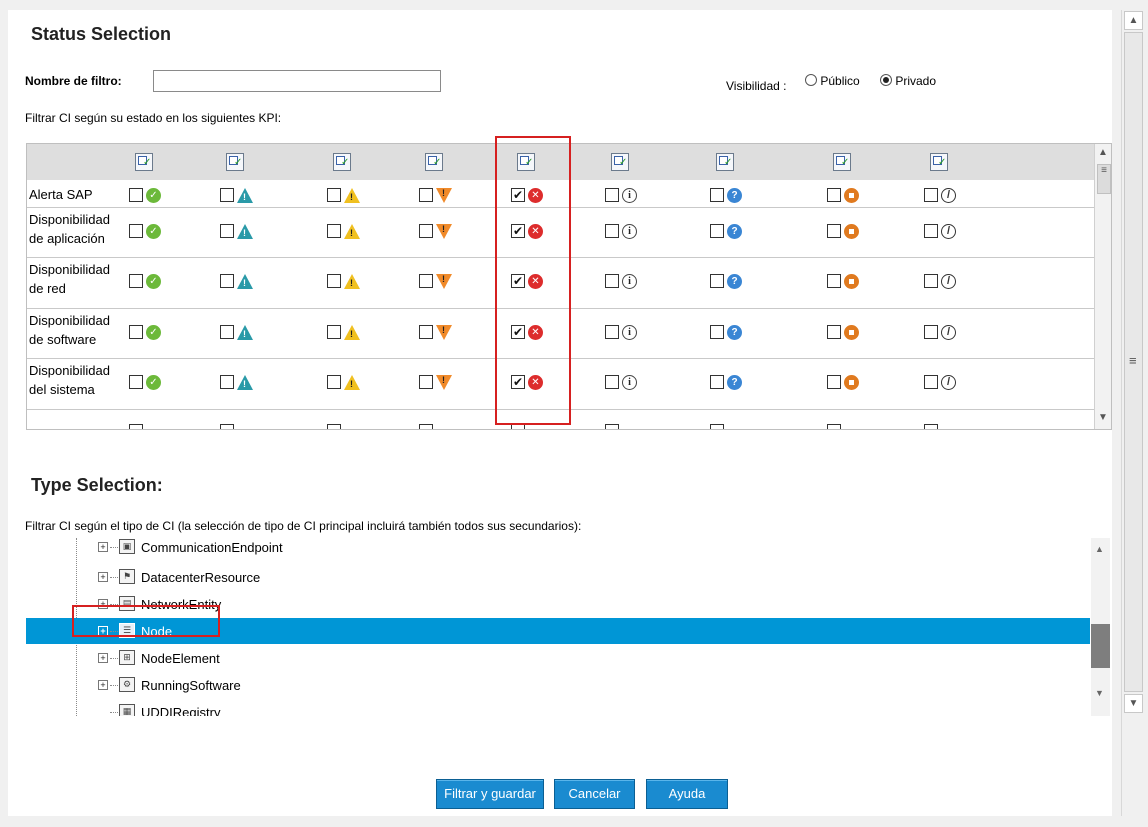 The image size is (1148, 827). What do you see at coordinates (297, 81) in the screenshot?
I see `filter-name-input` at bounding box center [297, 81].